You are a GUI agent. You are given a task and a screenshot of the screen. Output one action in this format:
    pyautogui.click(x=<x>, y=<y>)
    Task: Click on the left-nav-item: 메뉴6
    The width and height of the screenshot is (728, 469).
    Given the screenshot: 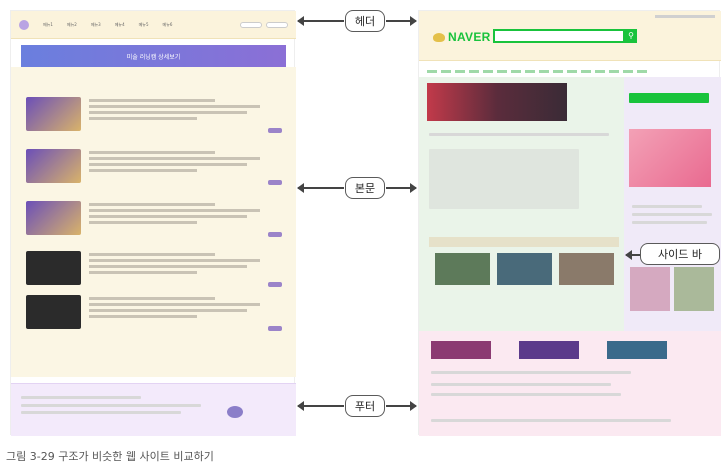 What is the action you would take?
    pyautogui.click(x=168, y=25)
    